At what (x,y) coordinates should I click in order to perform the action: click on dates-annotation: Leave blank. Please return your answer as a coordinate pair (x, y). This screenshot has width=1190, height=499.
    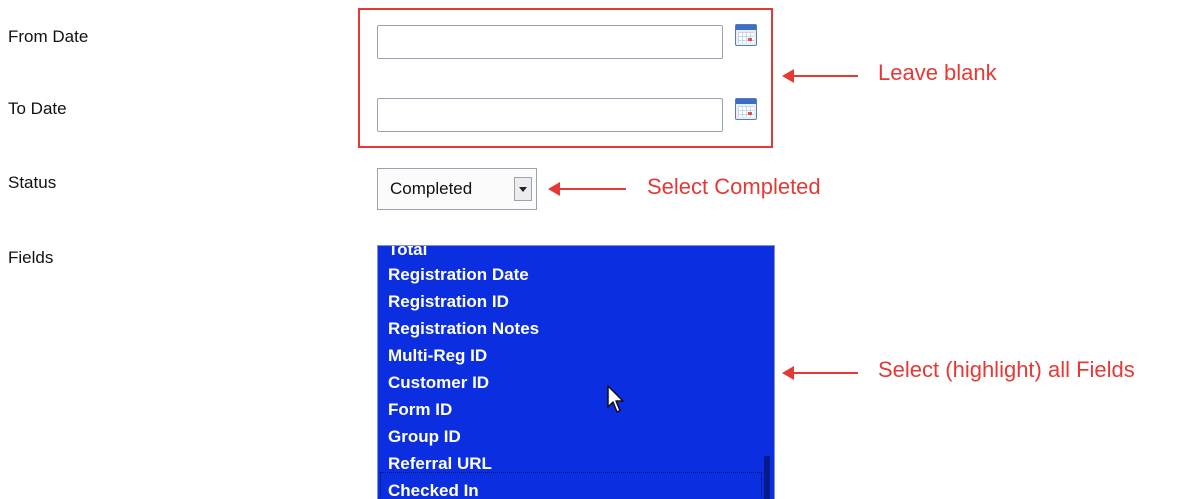
    Looking at the image, I should click on (937, 72).